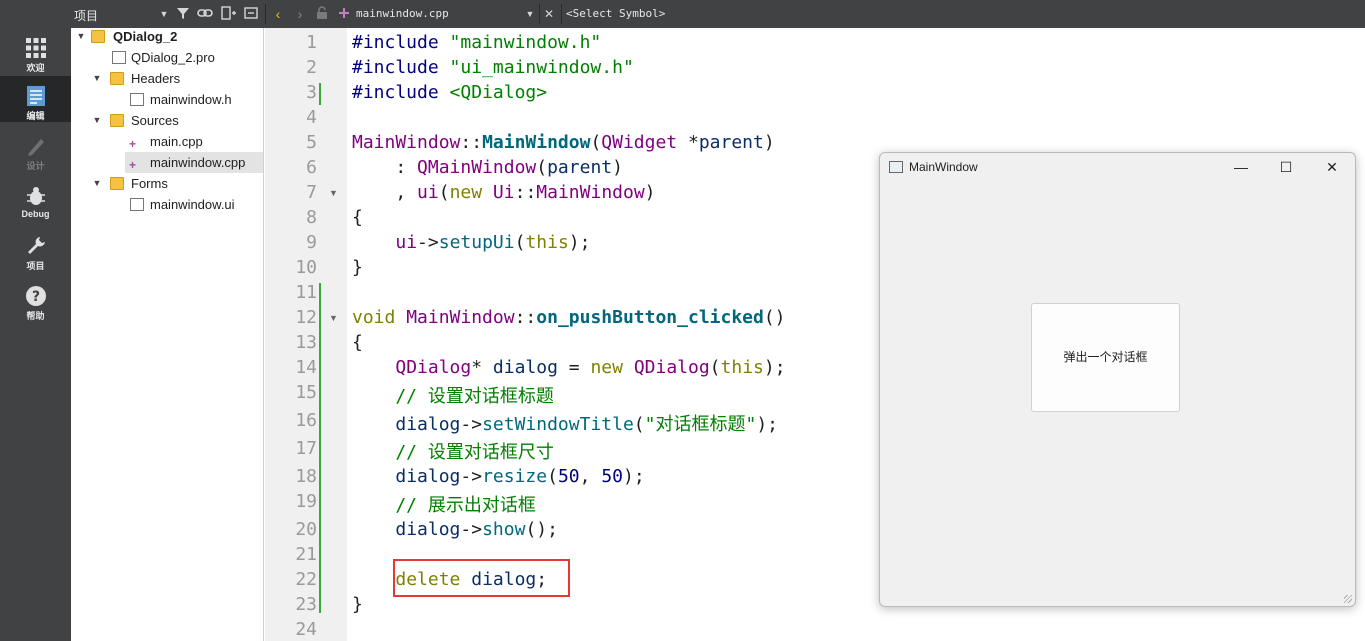 This screenshot has height=641, width=1365. Describe the element at coordinates (896, 167) in the screenshot. I see `window-app-icon` at that location.